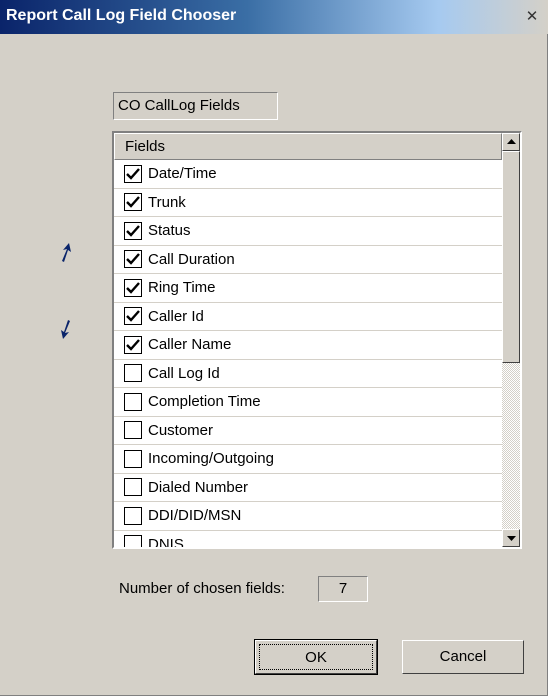 This screenshot has width=548, height=696. Describe the element at coordinates (308, 516) in the screenshot. I see `field-row: DDI/DID/MSN` at that location.